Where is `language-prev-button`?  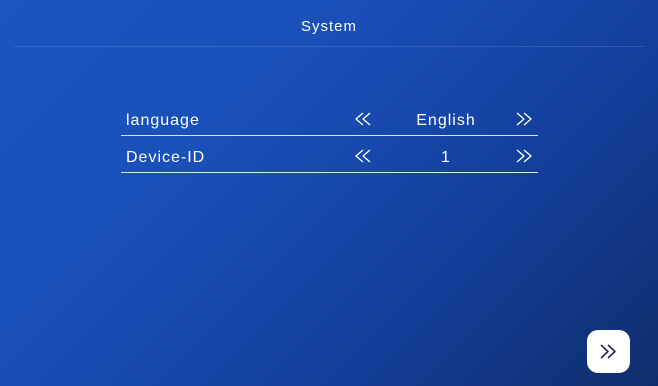
language-prev-button is located at coordinates (363, 119).